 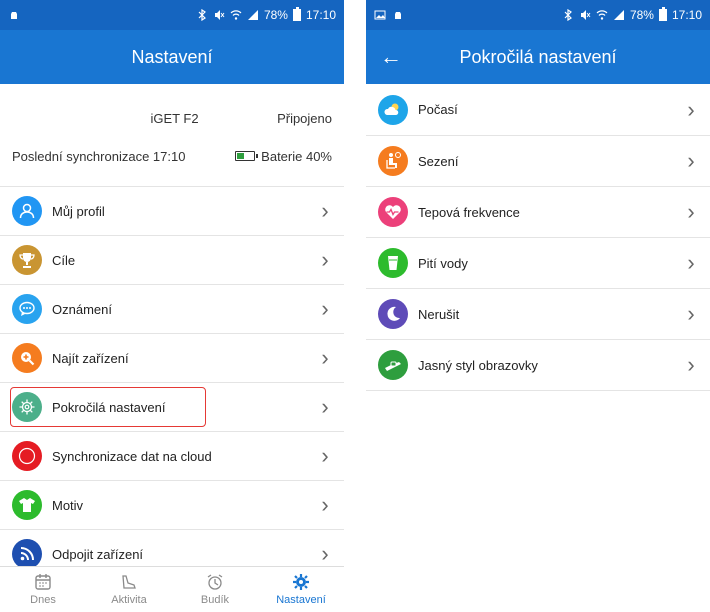 I want to click on tab-budik: Budík, so click(x=215, y=589).